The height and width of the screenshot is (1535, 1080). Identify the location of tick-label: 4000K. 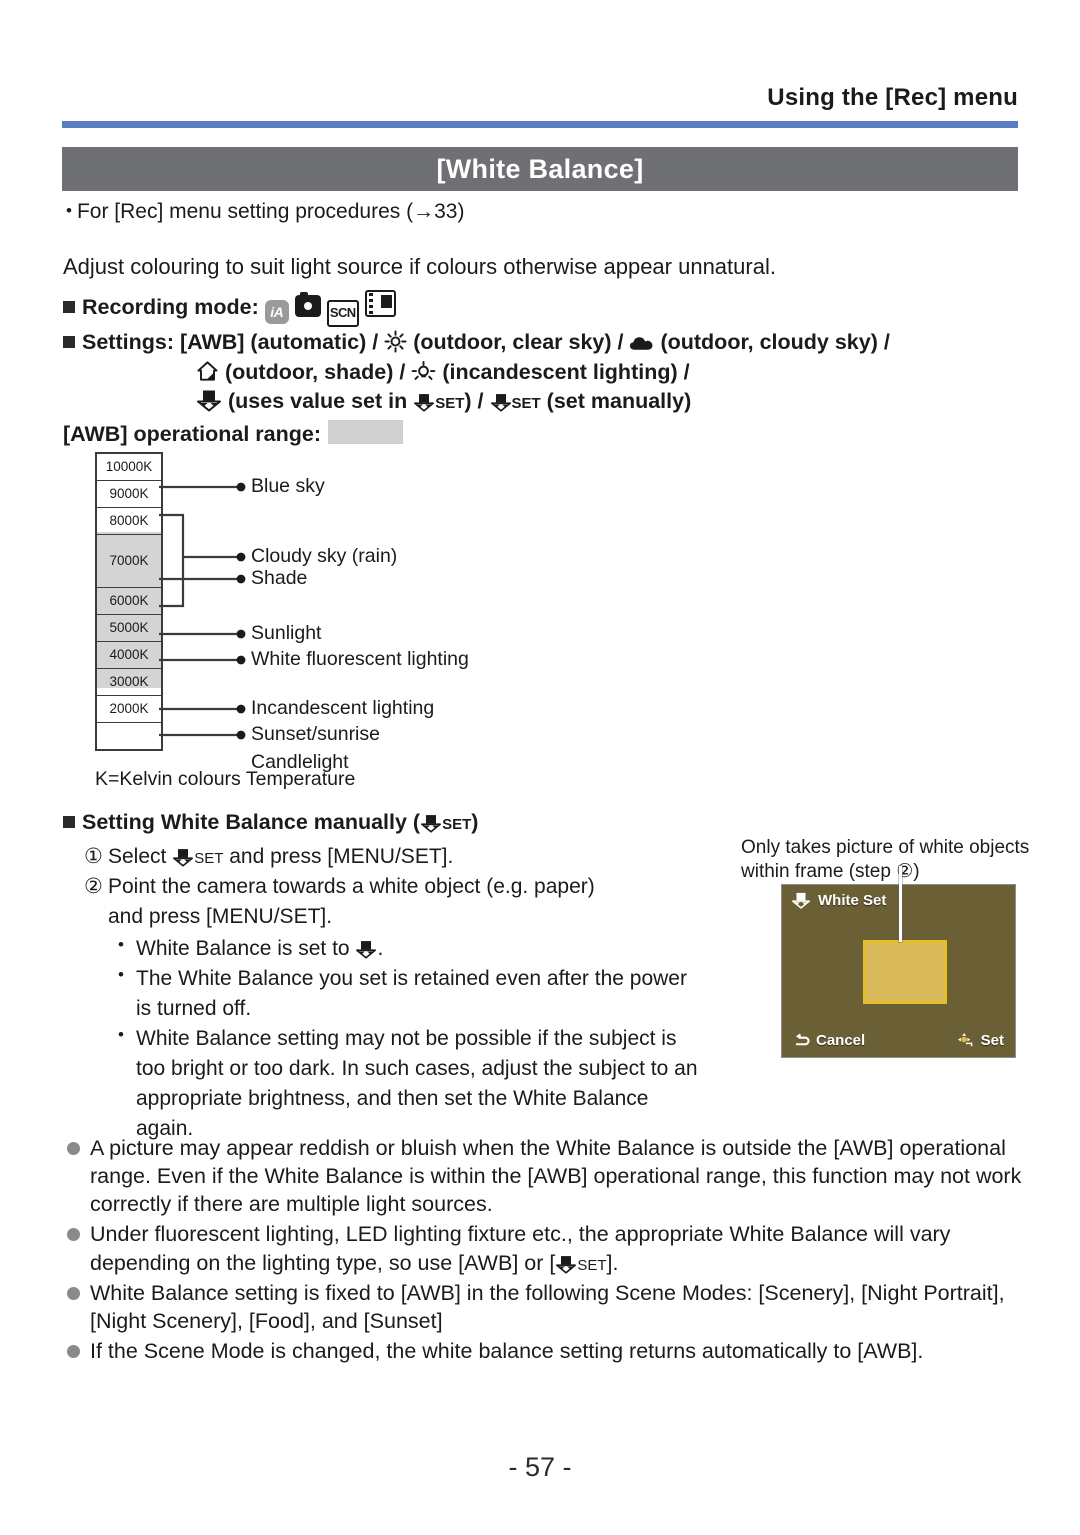
(129, 654).